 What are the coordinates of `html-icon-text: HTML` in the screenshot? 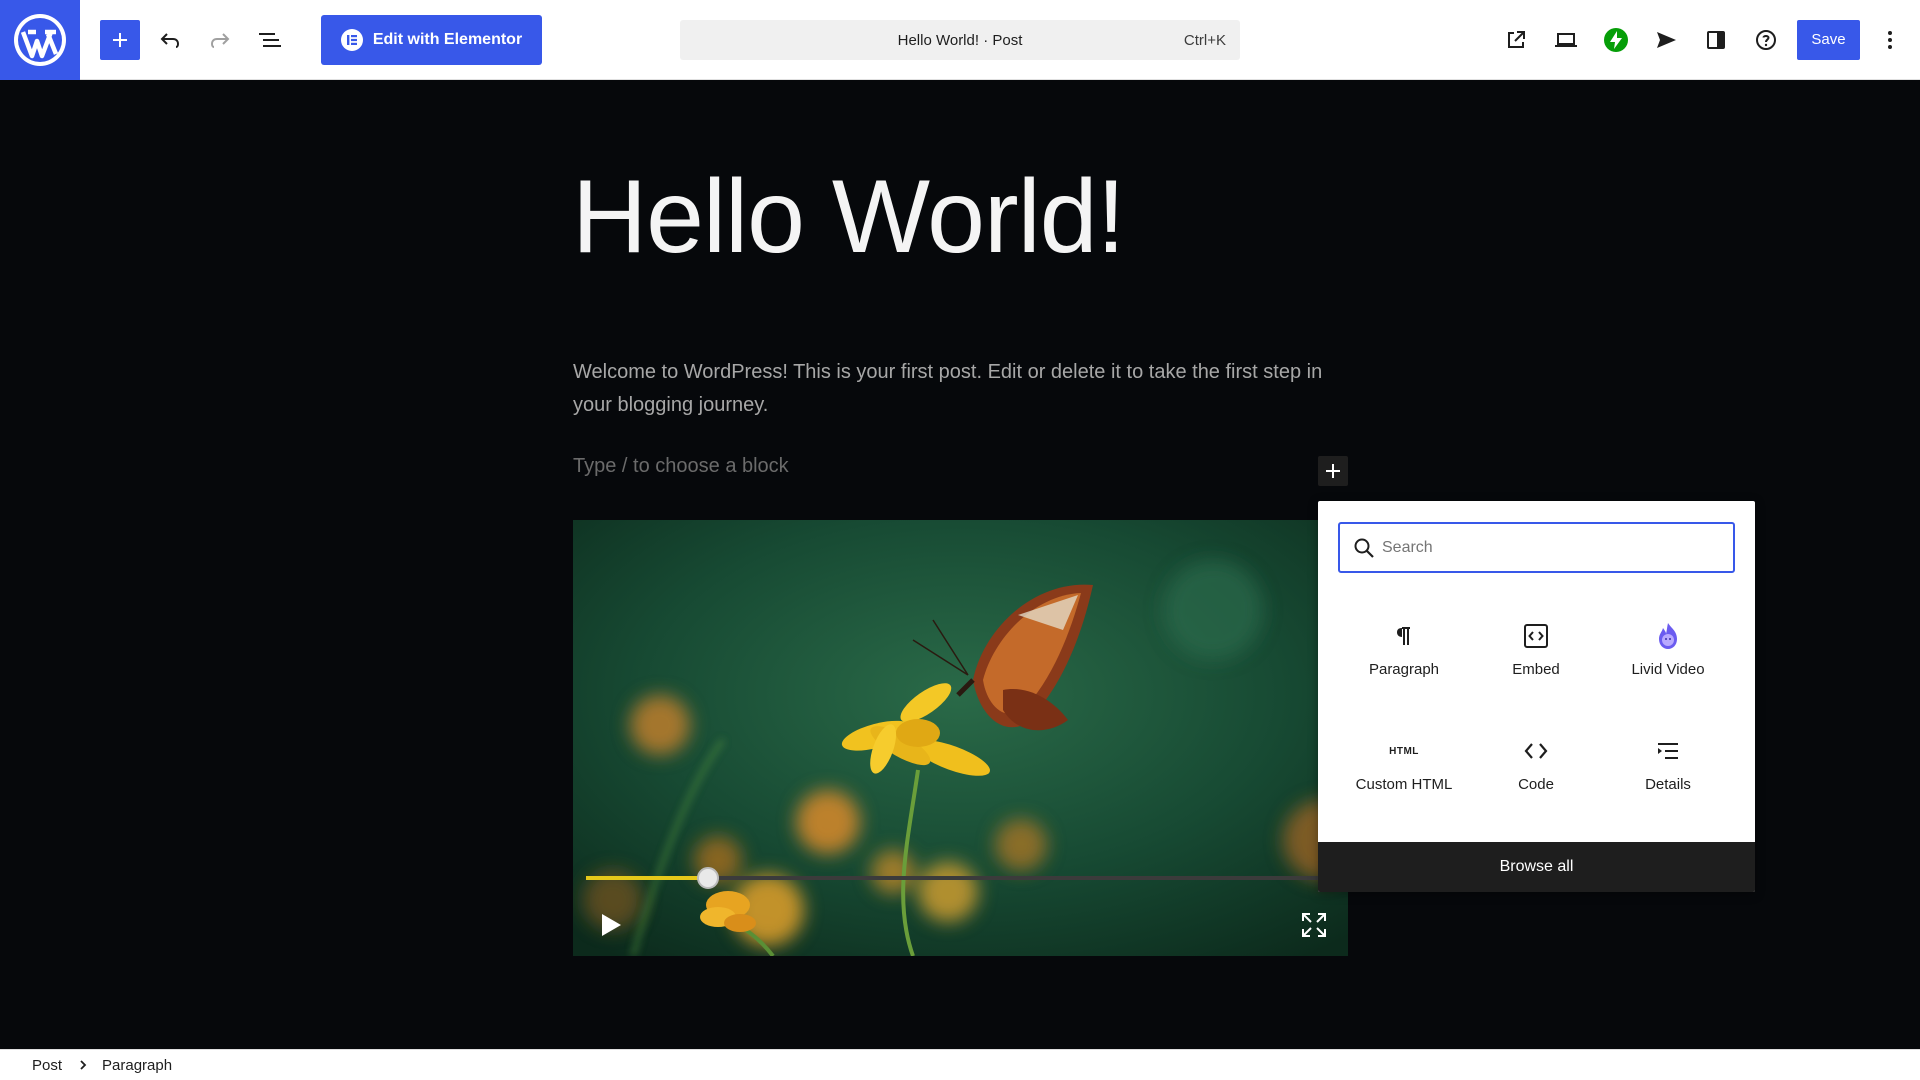 It's located at (1404, 751).